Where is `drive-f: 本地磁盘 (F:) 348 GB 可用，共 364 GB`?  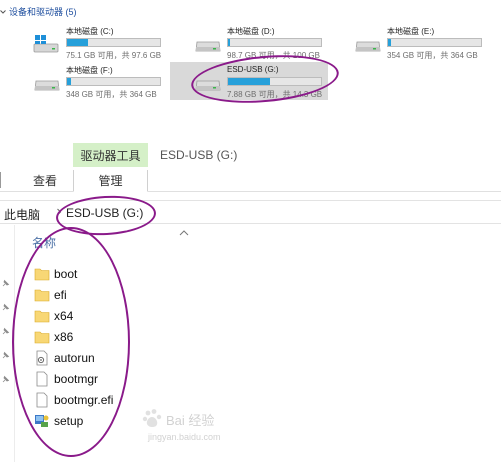 drive-f: 本地磁盘 (F:) 348 GB 可用，共 364 GB is located at coordinates (98, 83).